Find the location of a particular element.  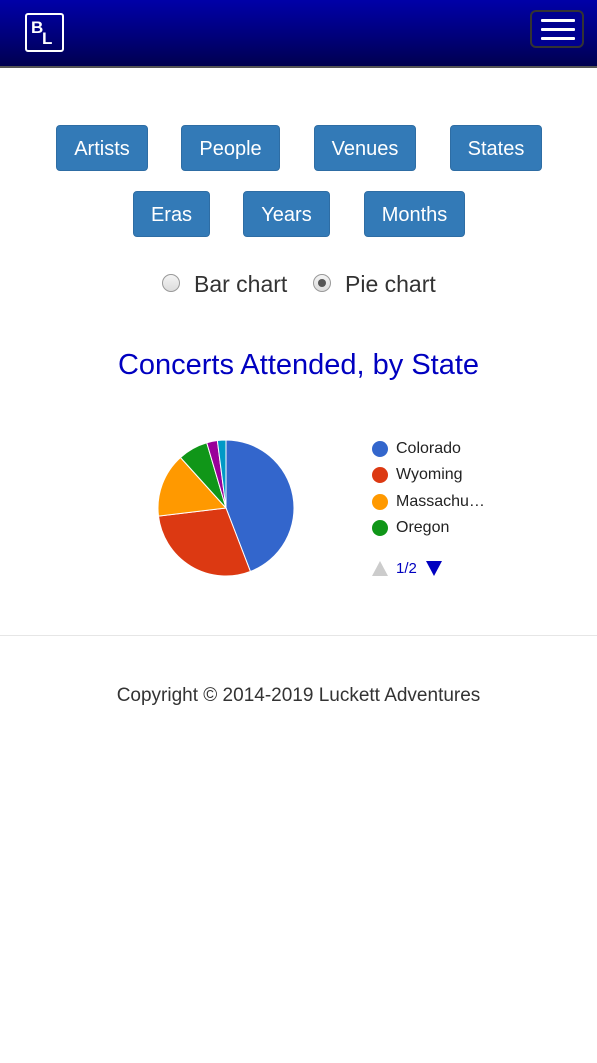

chart-title: Concerts Attended, by State is located at coordinates (298, 365).